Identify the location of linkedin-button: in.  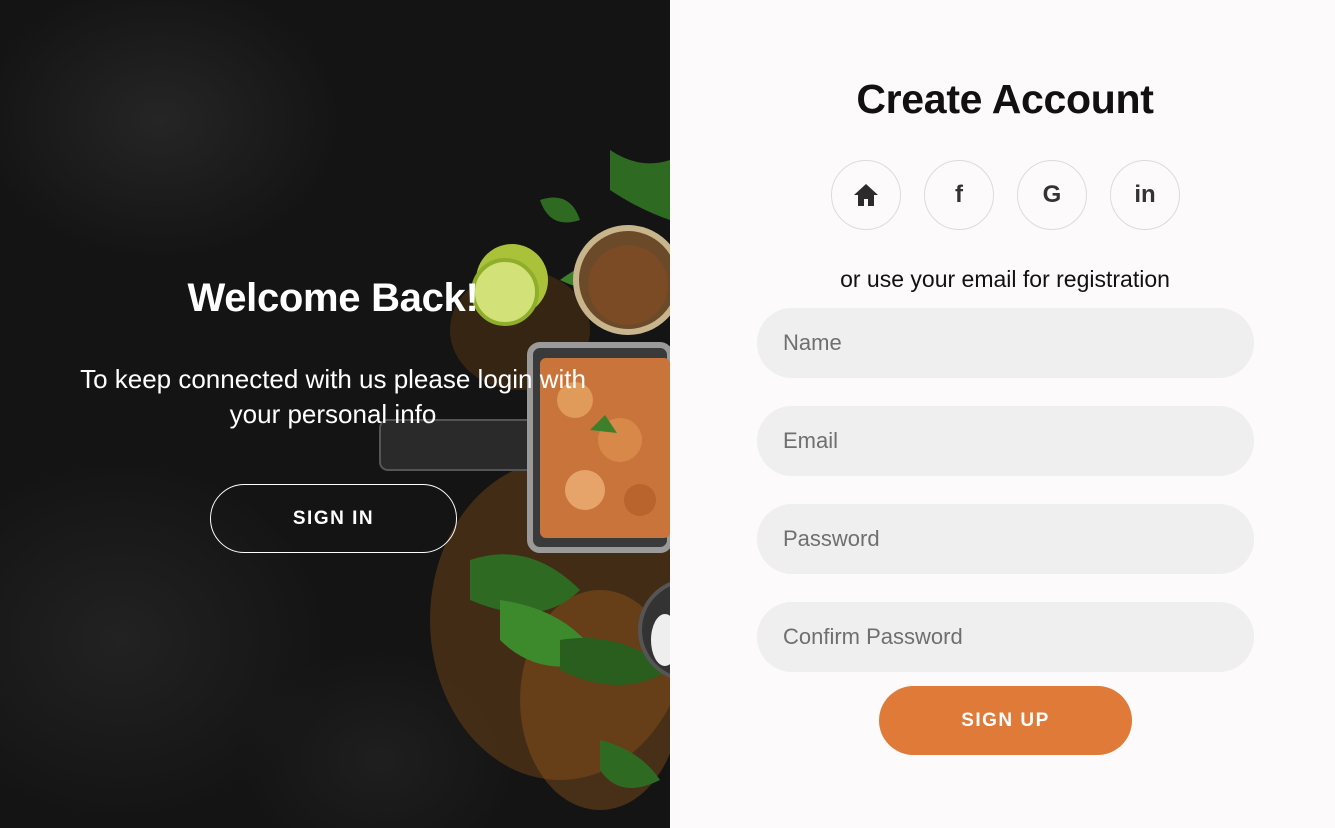
(1145, 195).